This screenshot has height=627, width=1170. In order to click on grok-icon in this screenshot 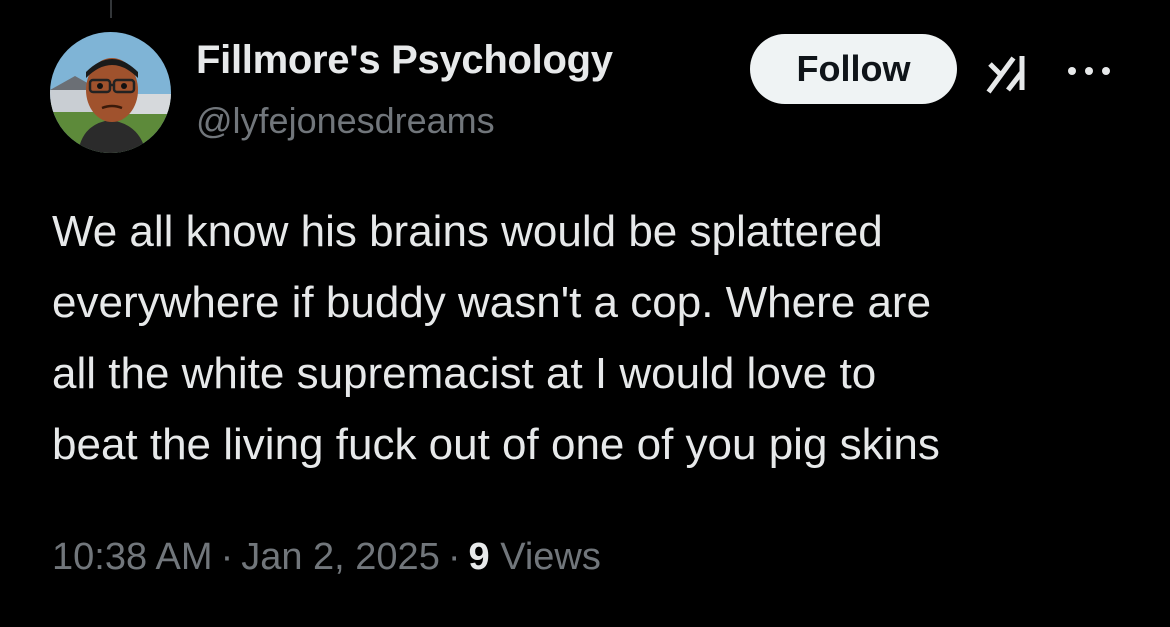, I will do `click(1012, 72)`.